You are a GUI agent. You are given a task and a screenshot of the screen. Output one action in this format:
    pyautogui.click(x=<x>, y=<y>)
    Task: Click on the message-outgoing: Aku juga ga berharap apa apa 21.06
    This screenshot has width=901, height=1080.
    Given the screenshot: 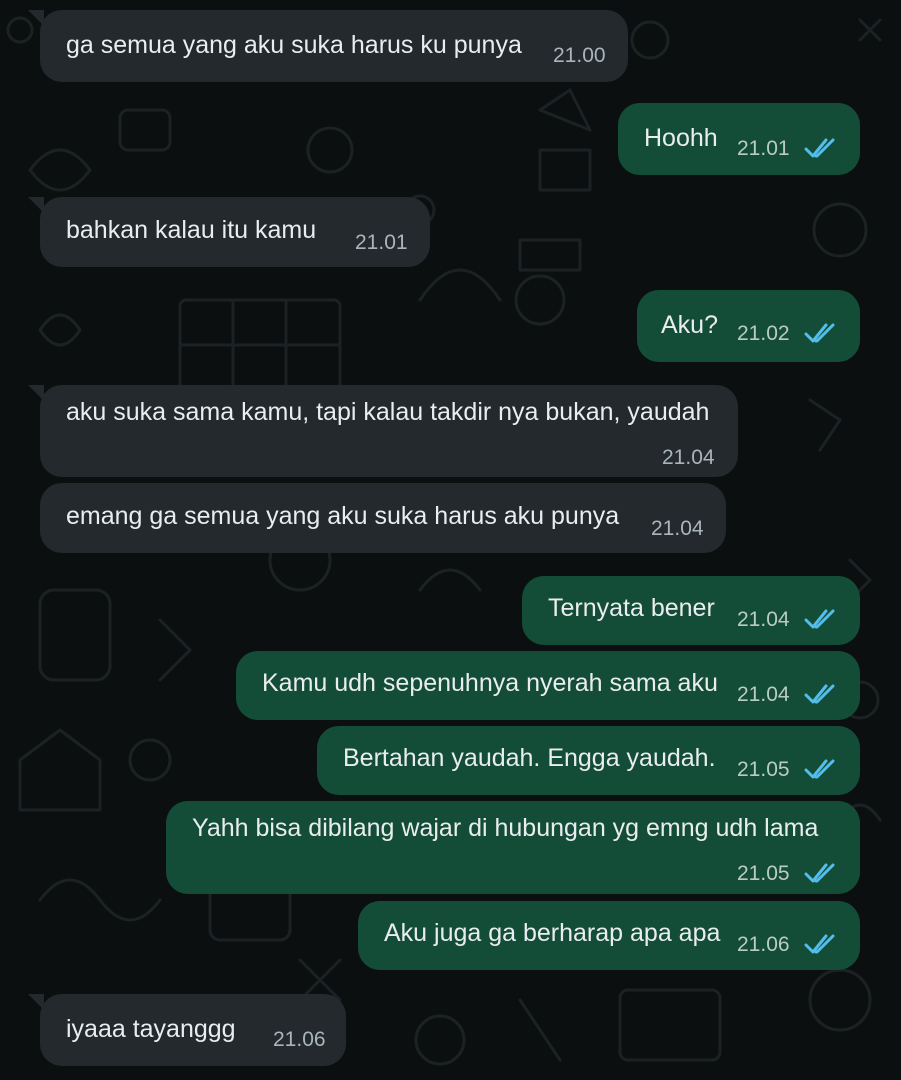 What is the action you would take?
    pyautogui.click(x=609, y=935)
    